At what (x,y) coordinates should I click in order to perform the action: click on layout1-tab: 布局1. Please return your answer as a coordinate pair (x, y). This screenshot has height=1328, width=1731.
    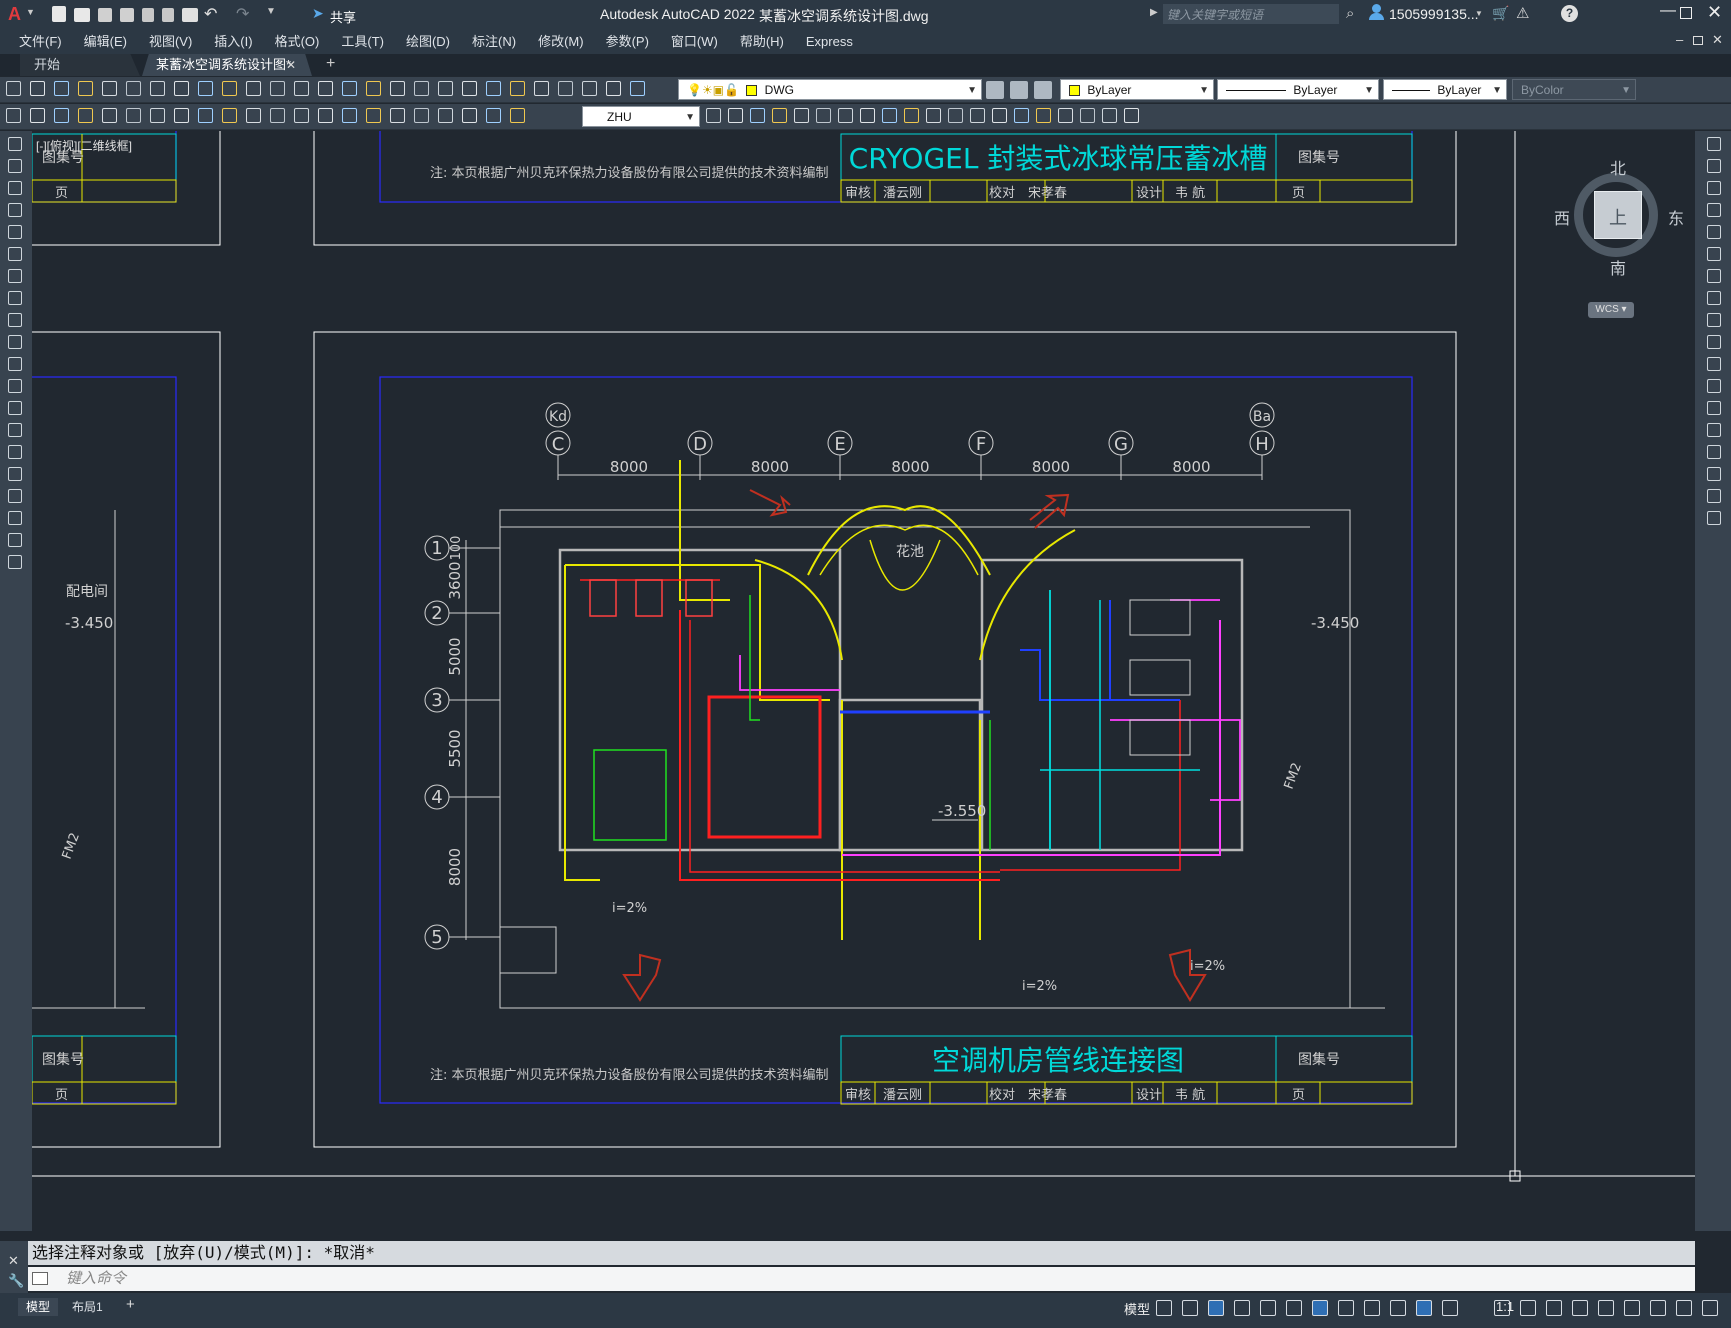
    Looking at the image, I should click on (87, 1307).